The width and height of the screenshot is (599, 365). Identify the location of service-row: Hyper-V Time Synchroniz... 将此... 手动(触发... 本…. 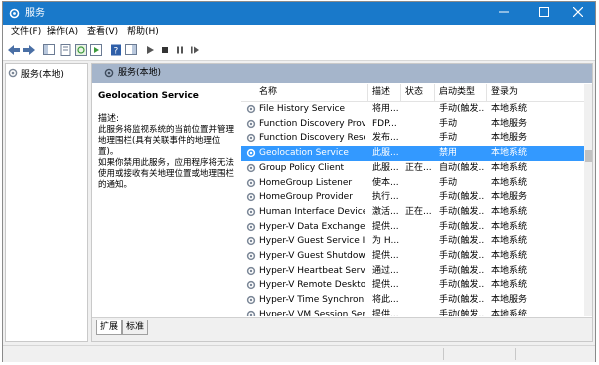
(412, 300).